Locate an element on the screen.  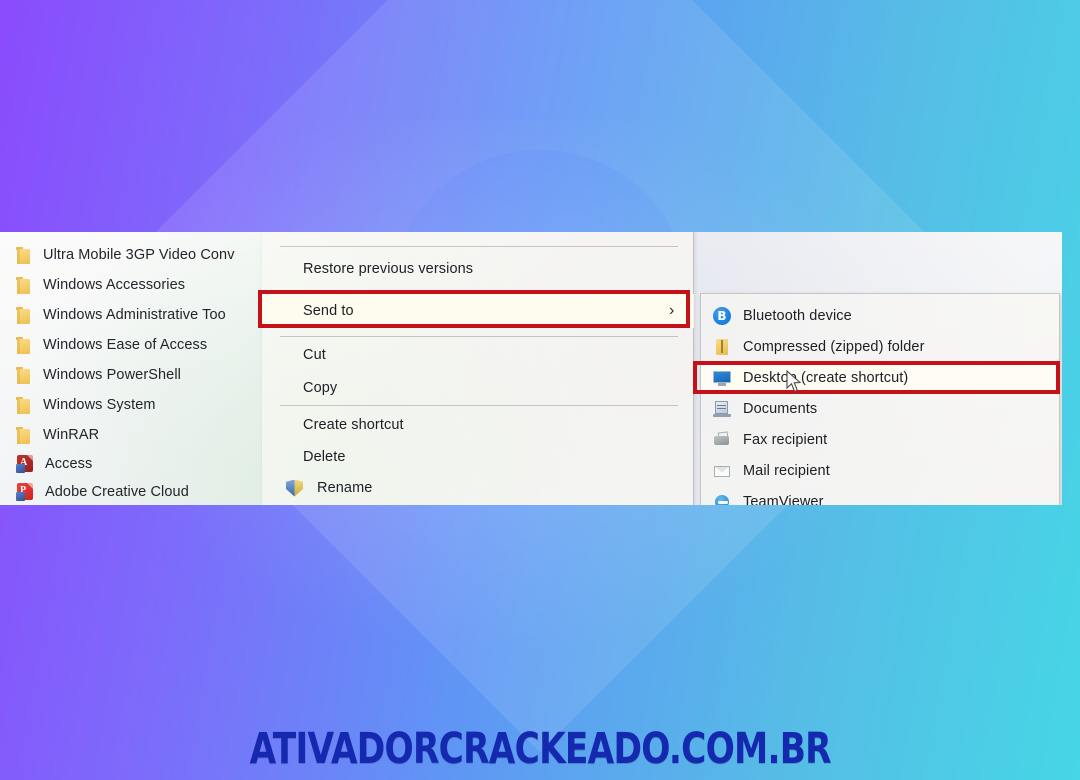
submenu-item-label: TeamViewer is located at coordinates (783, 499).